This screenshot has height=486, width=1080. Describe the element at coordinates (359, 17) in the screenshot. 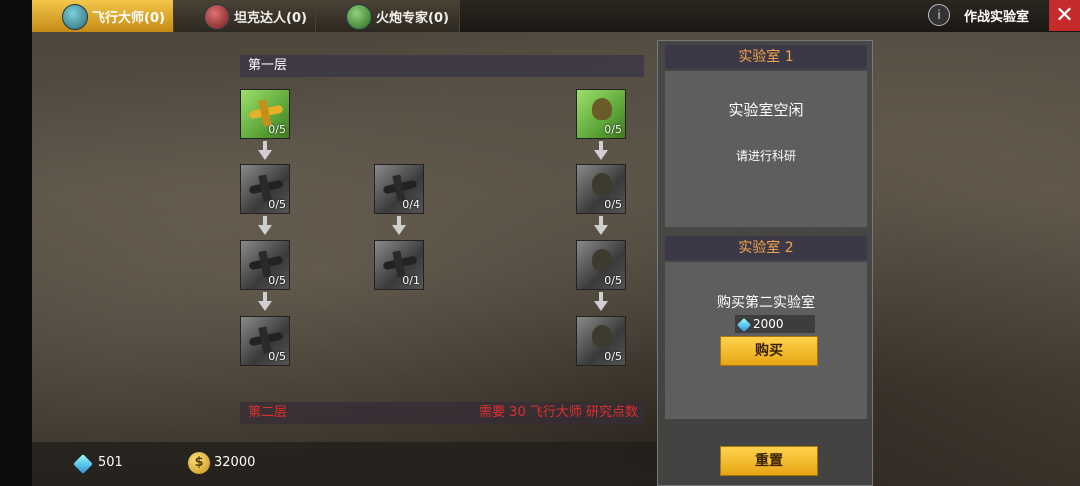

I see `artillery-icon` at that location.